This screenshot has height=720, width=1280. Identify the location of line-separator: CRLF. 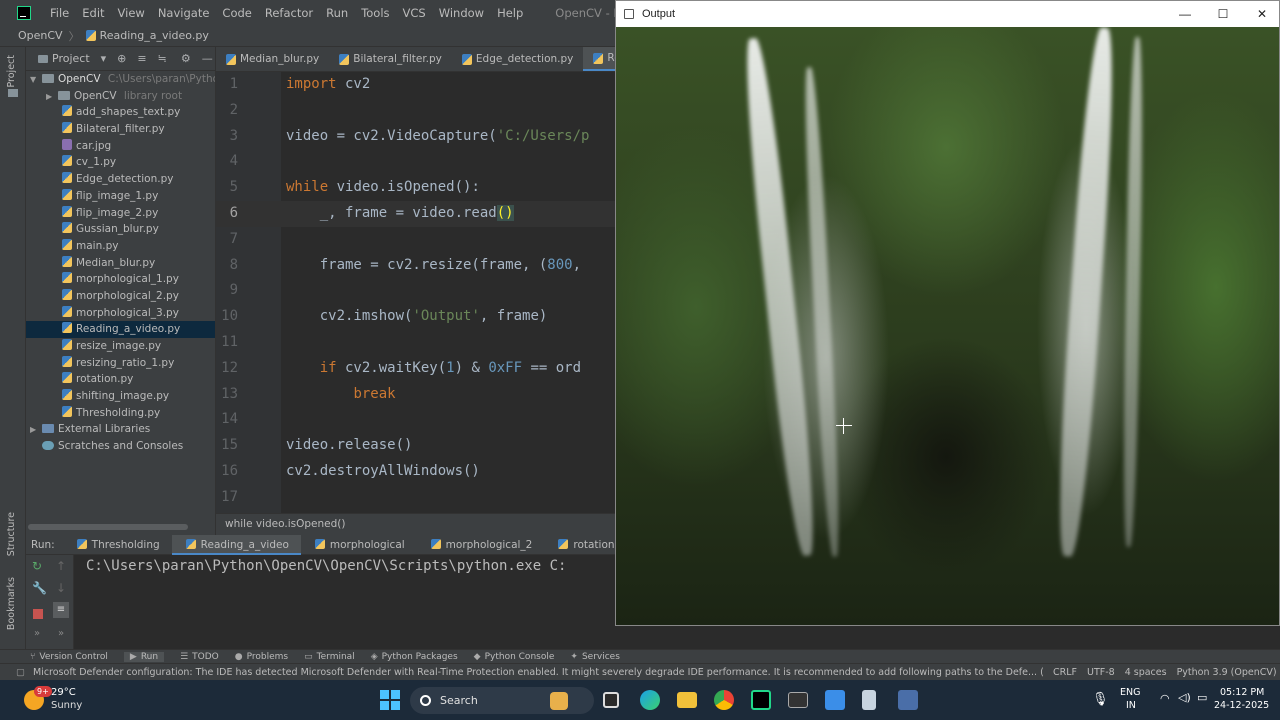
(1065, 672).